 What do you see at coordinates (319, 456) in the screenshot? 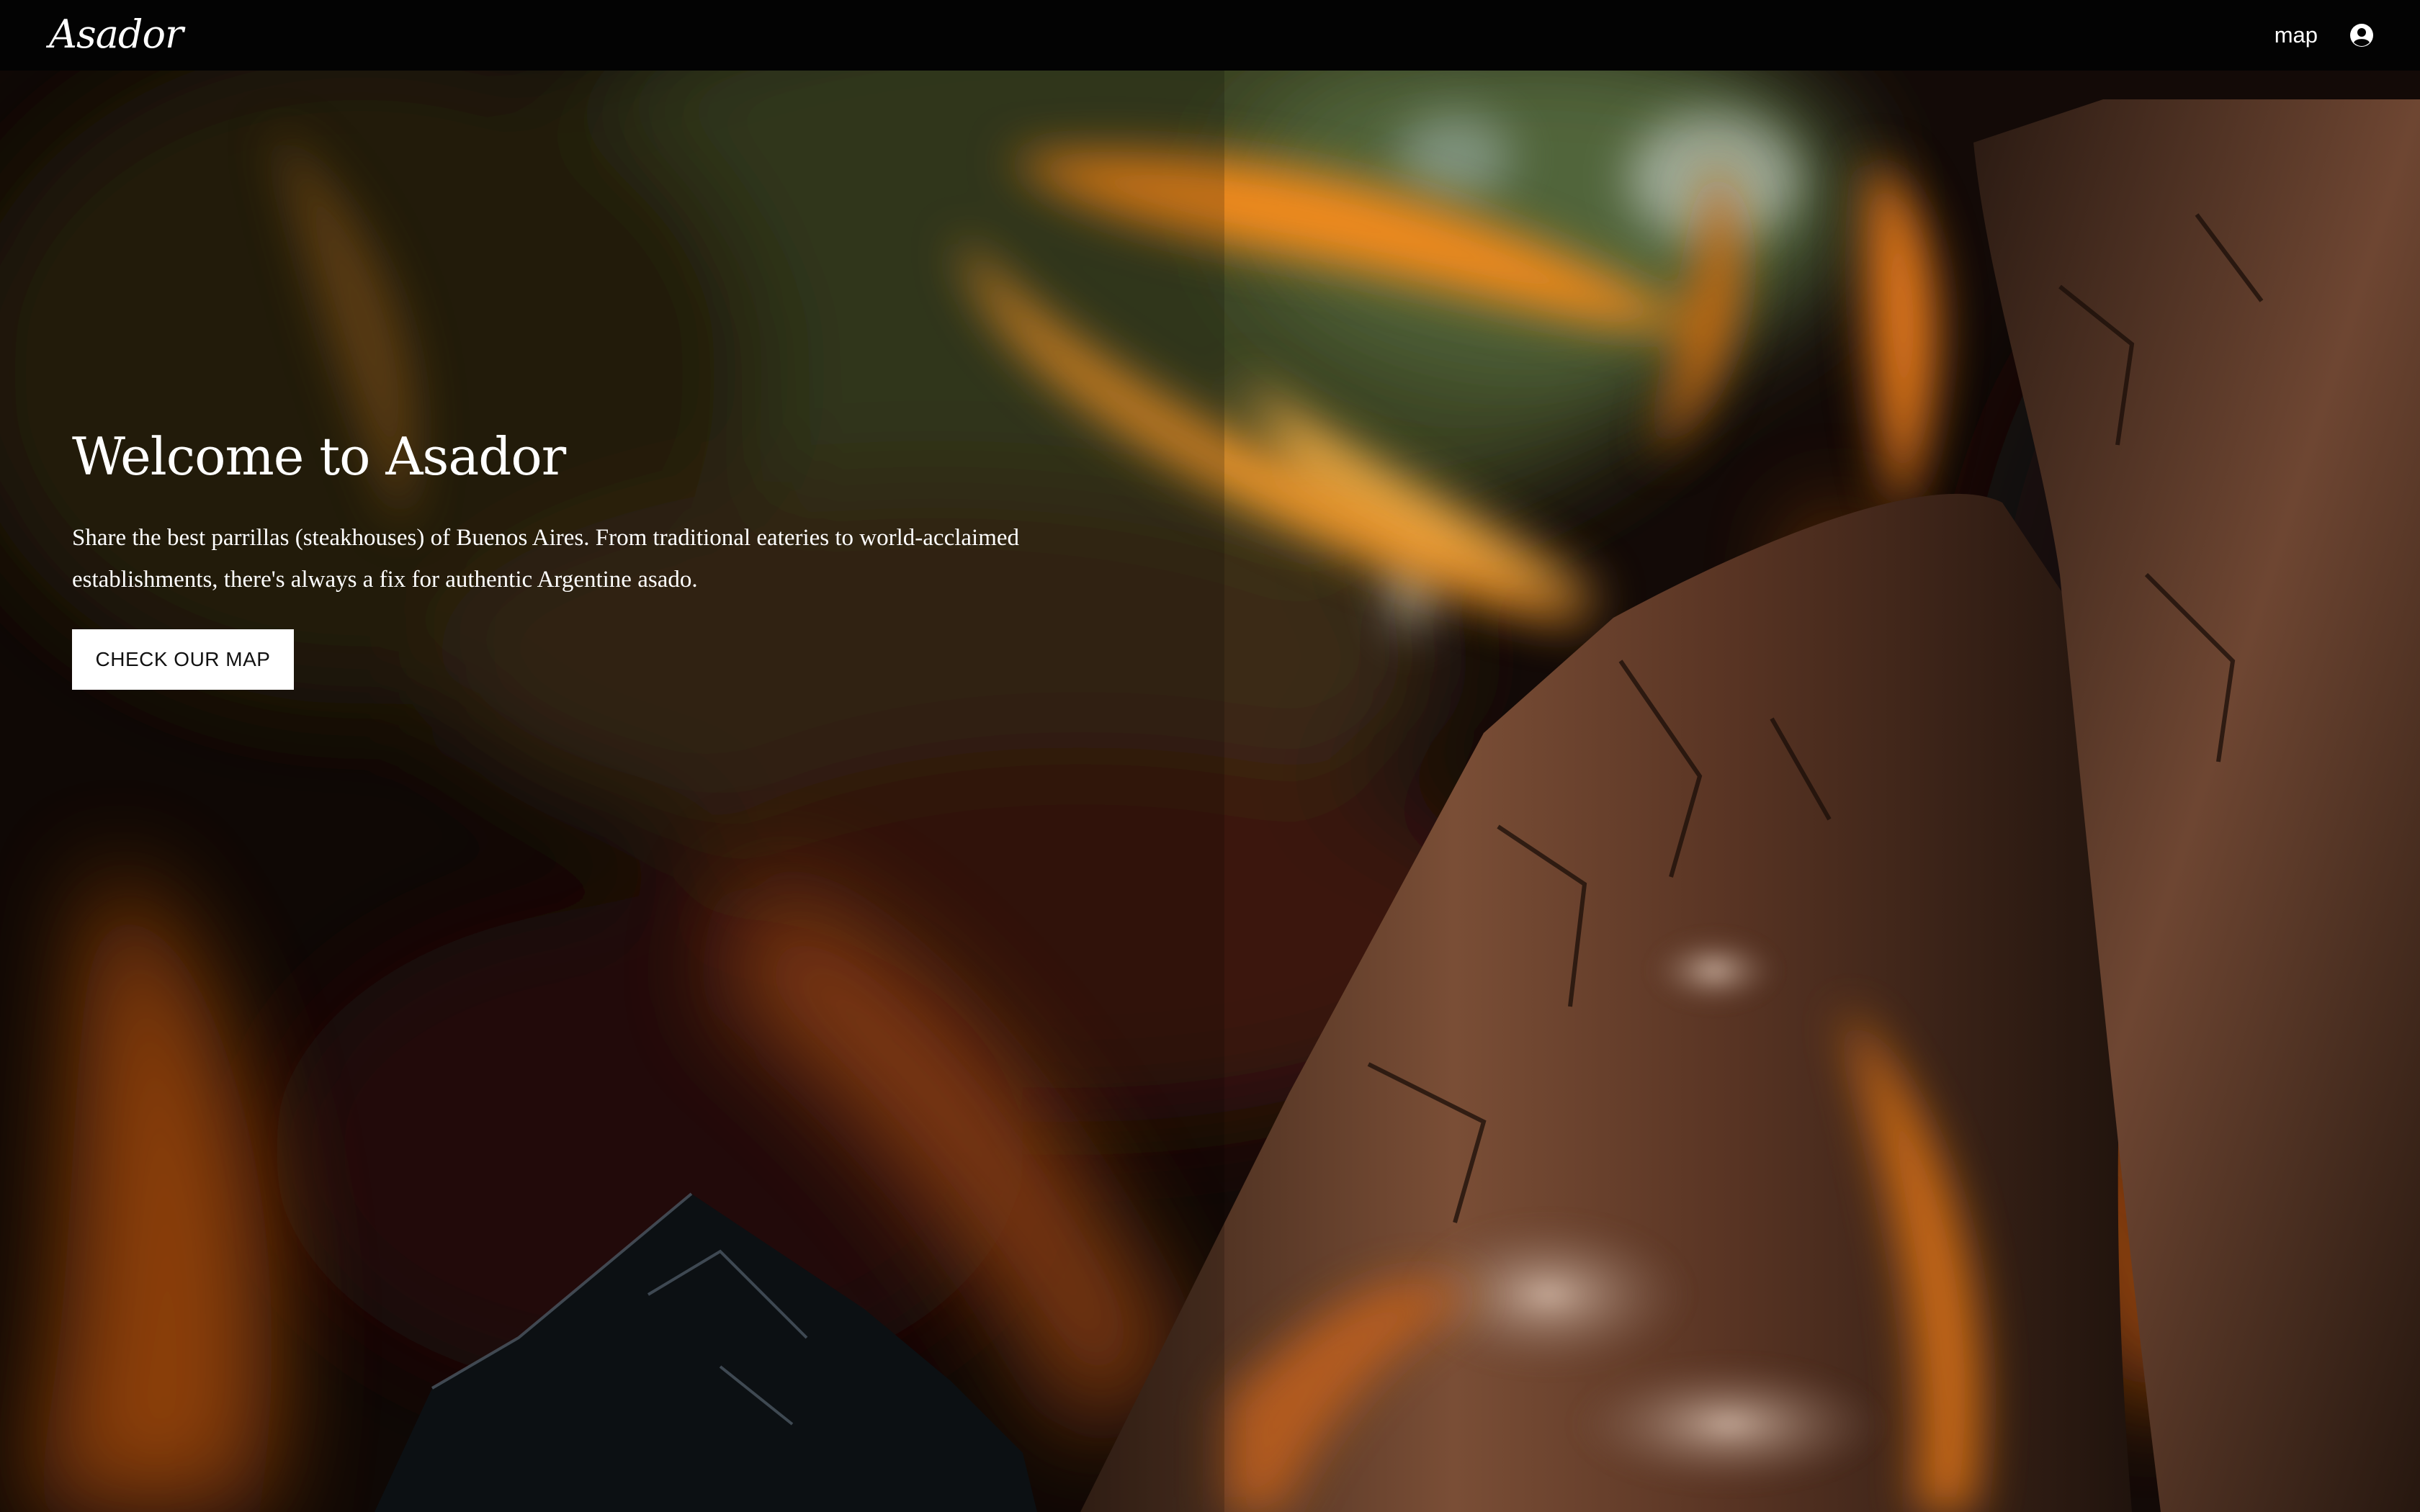
I see `hero-title: Welcome to Asador` at bounding box center [319, 456].